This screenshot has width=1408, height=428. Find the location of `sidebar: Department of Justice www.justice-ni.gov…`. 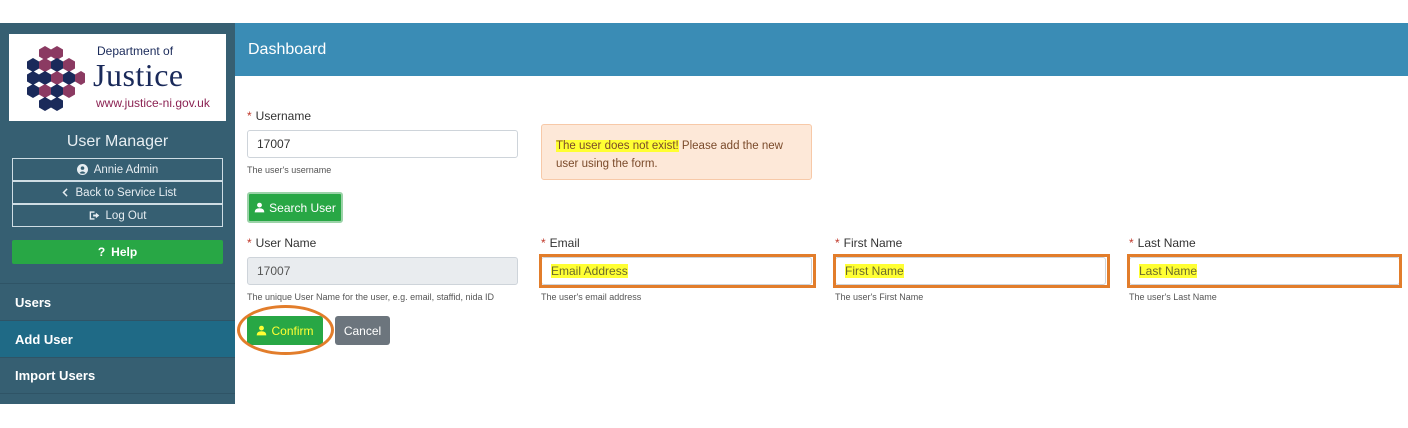

sidebar: Department of Justice www.justice-ni.gov… is located at coordinates (117, 213).